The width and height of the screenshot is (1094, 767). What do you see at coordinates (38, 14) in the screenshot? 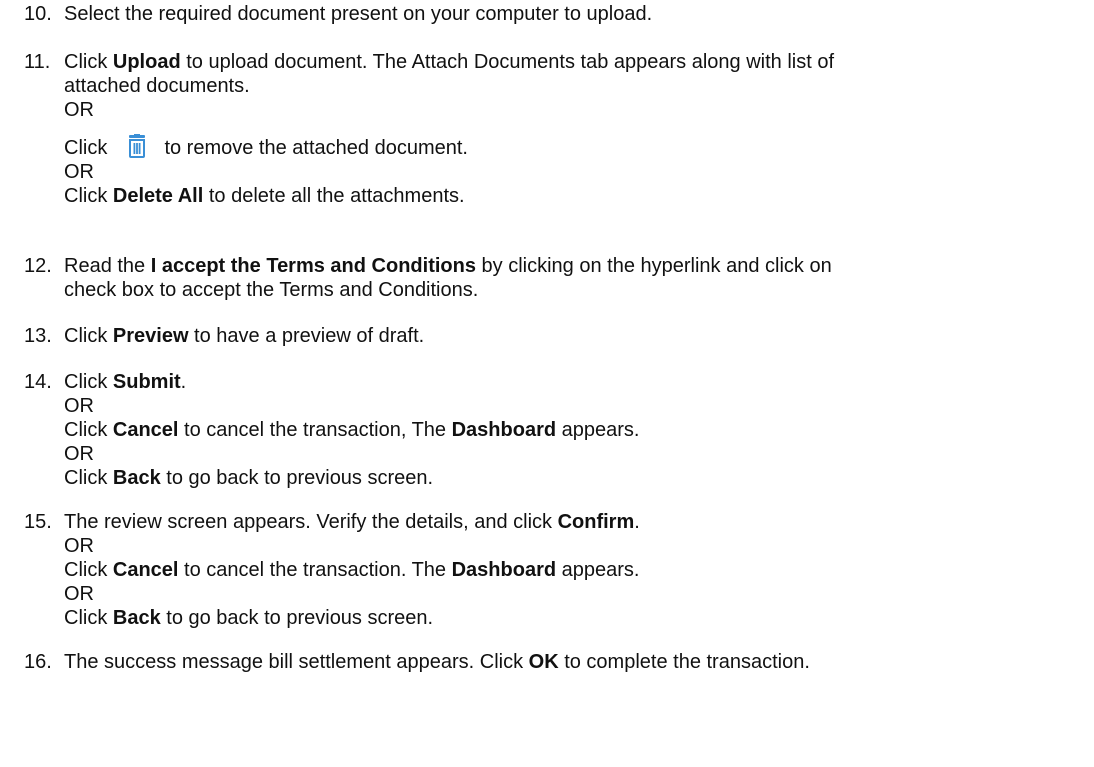
I see `step-number: 10.` at bounding box center [38, 14].